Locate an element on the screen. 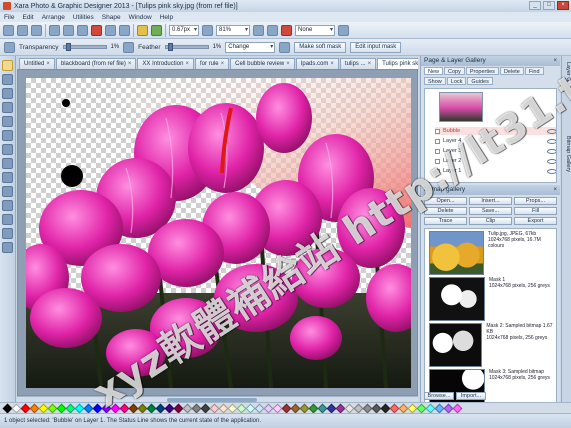 Image resolution: width=571 pixels, height=428 pixels. mode-select: Change is located at coordinates (250, 47).